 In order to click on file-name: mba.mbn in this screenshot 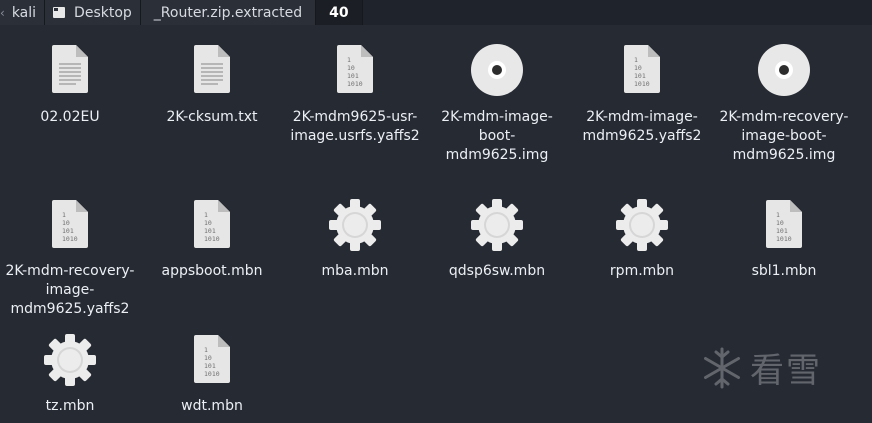, I will do `click(355, 271)`.